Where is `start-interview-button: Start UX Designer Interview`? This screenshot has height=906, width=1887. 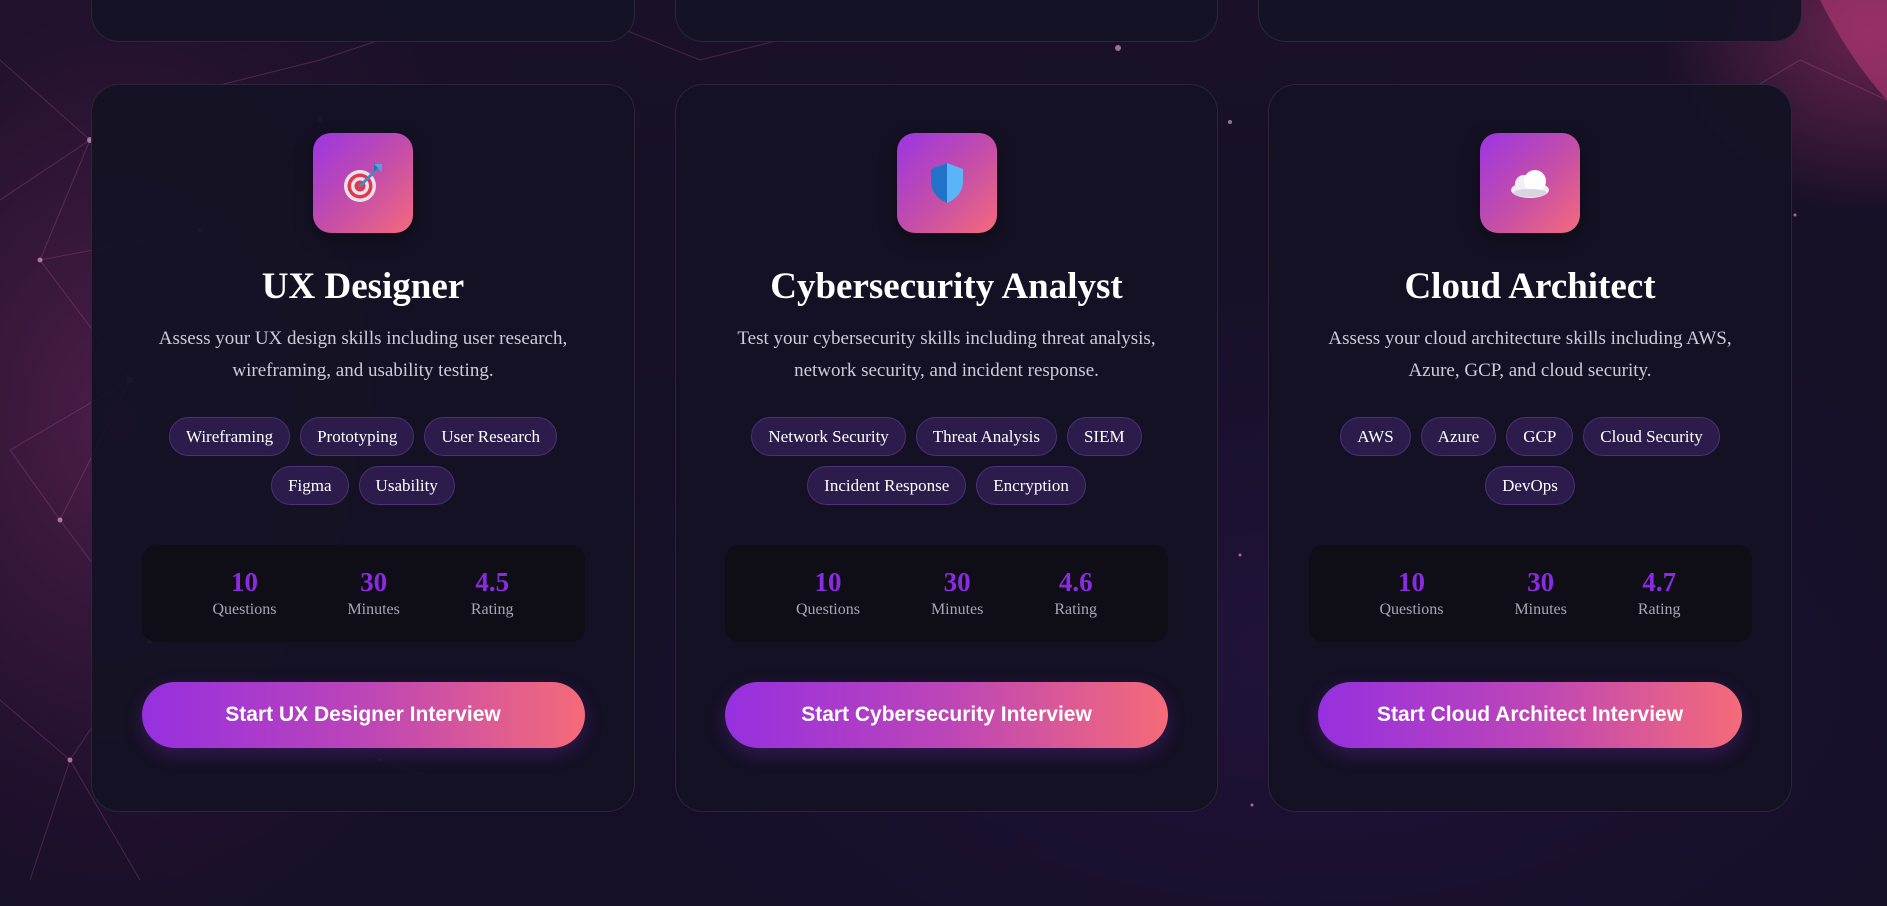 start-interview-button: Start UX Designer Interview is located at coordinates (363, 715).